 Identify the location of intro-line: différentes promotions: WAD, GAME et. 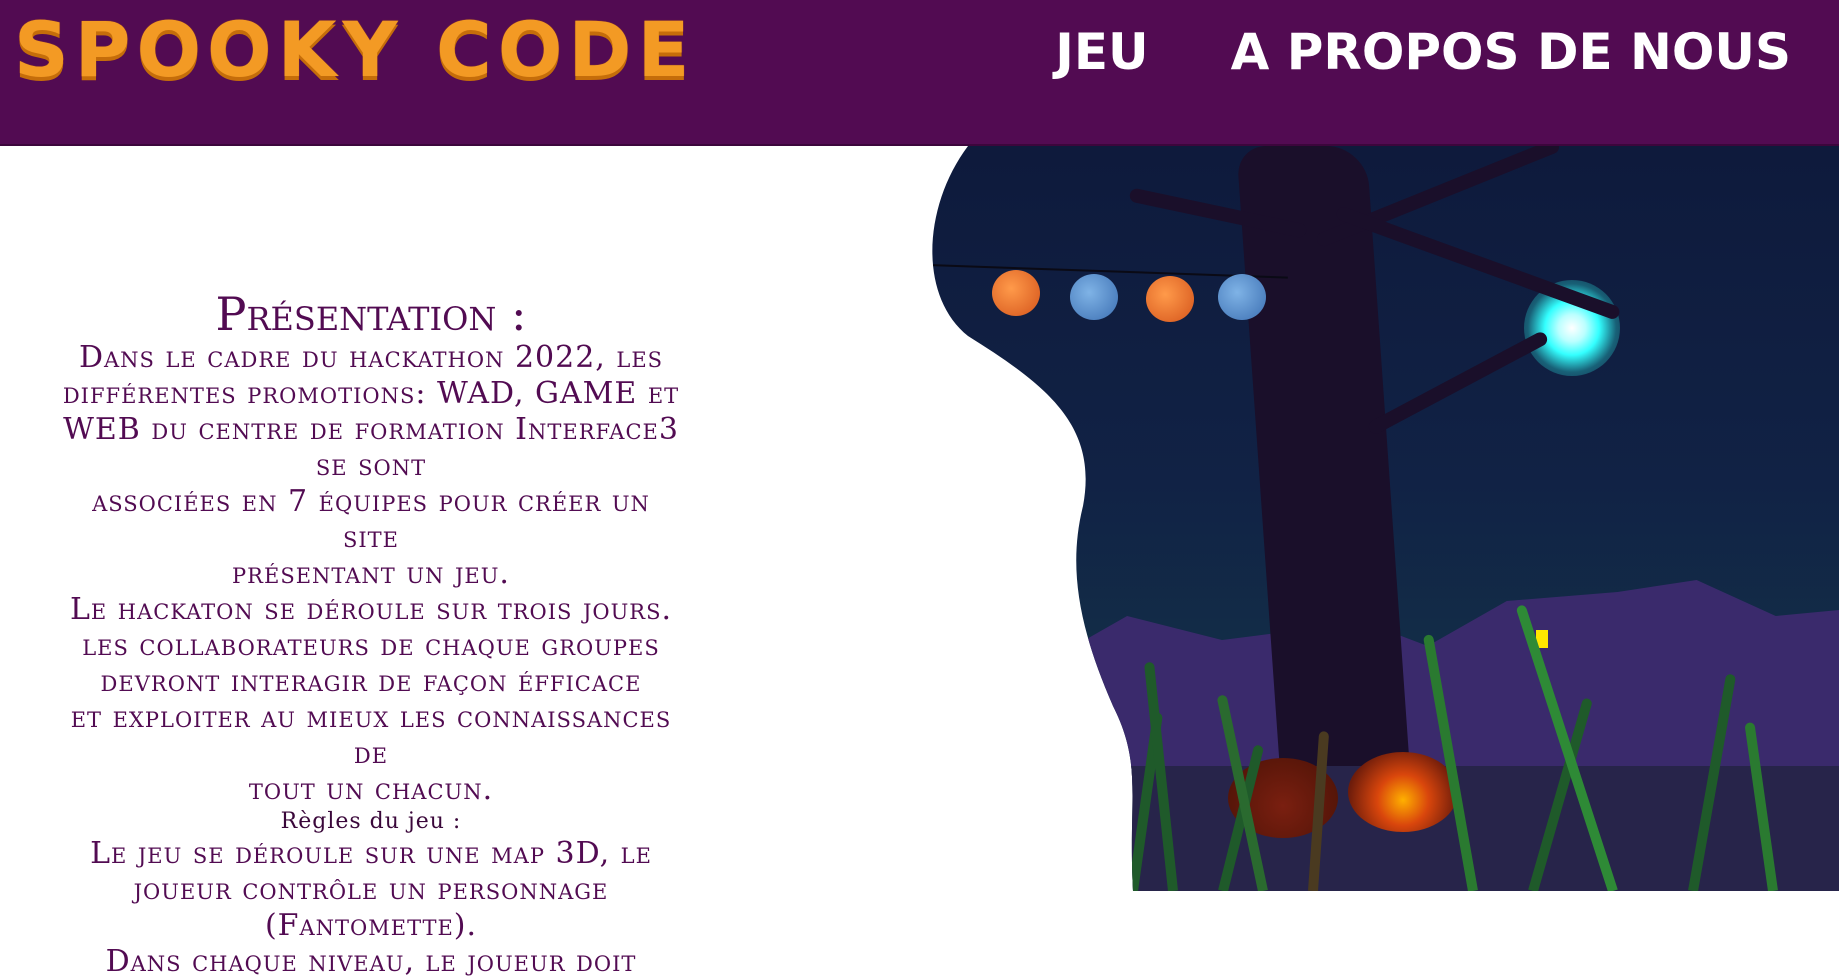
(371, 393).